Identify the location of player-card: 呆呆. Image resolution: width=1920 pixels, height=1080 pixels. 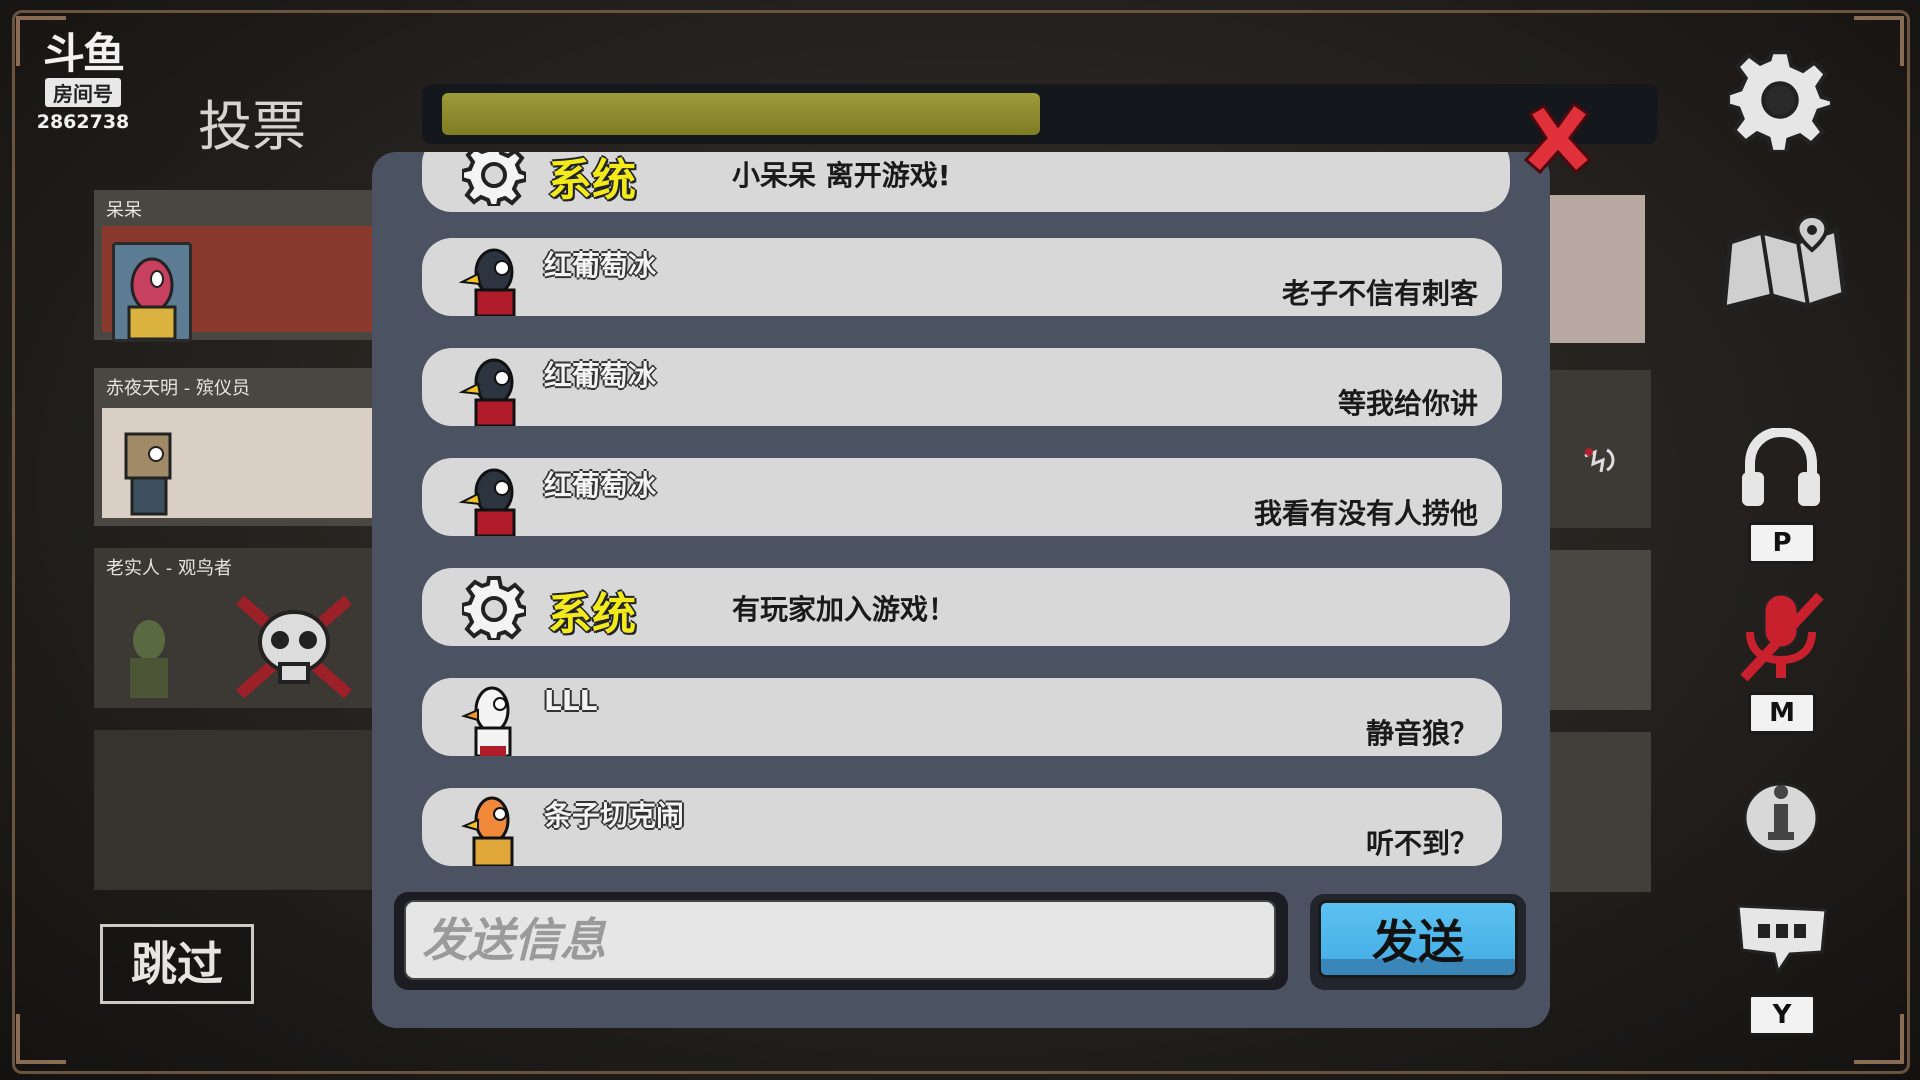
(239, 266).